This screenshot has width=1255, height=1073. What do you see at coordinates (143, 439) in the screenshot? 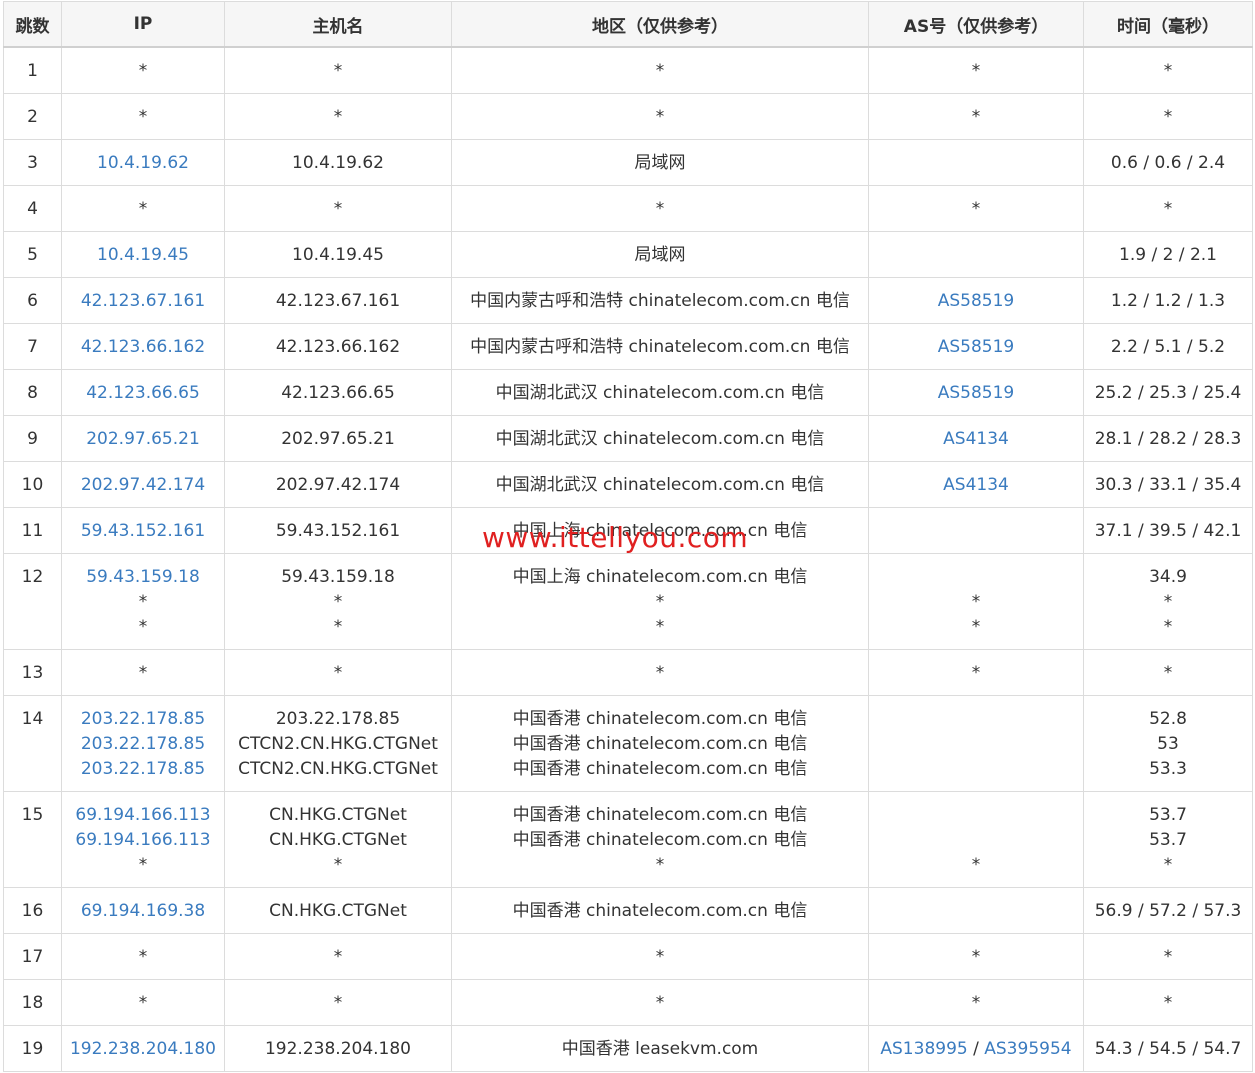
I see `ip-link: 202.97.65.21` at bounding box center [143, 439].